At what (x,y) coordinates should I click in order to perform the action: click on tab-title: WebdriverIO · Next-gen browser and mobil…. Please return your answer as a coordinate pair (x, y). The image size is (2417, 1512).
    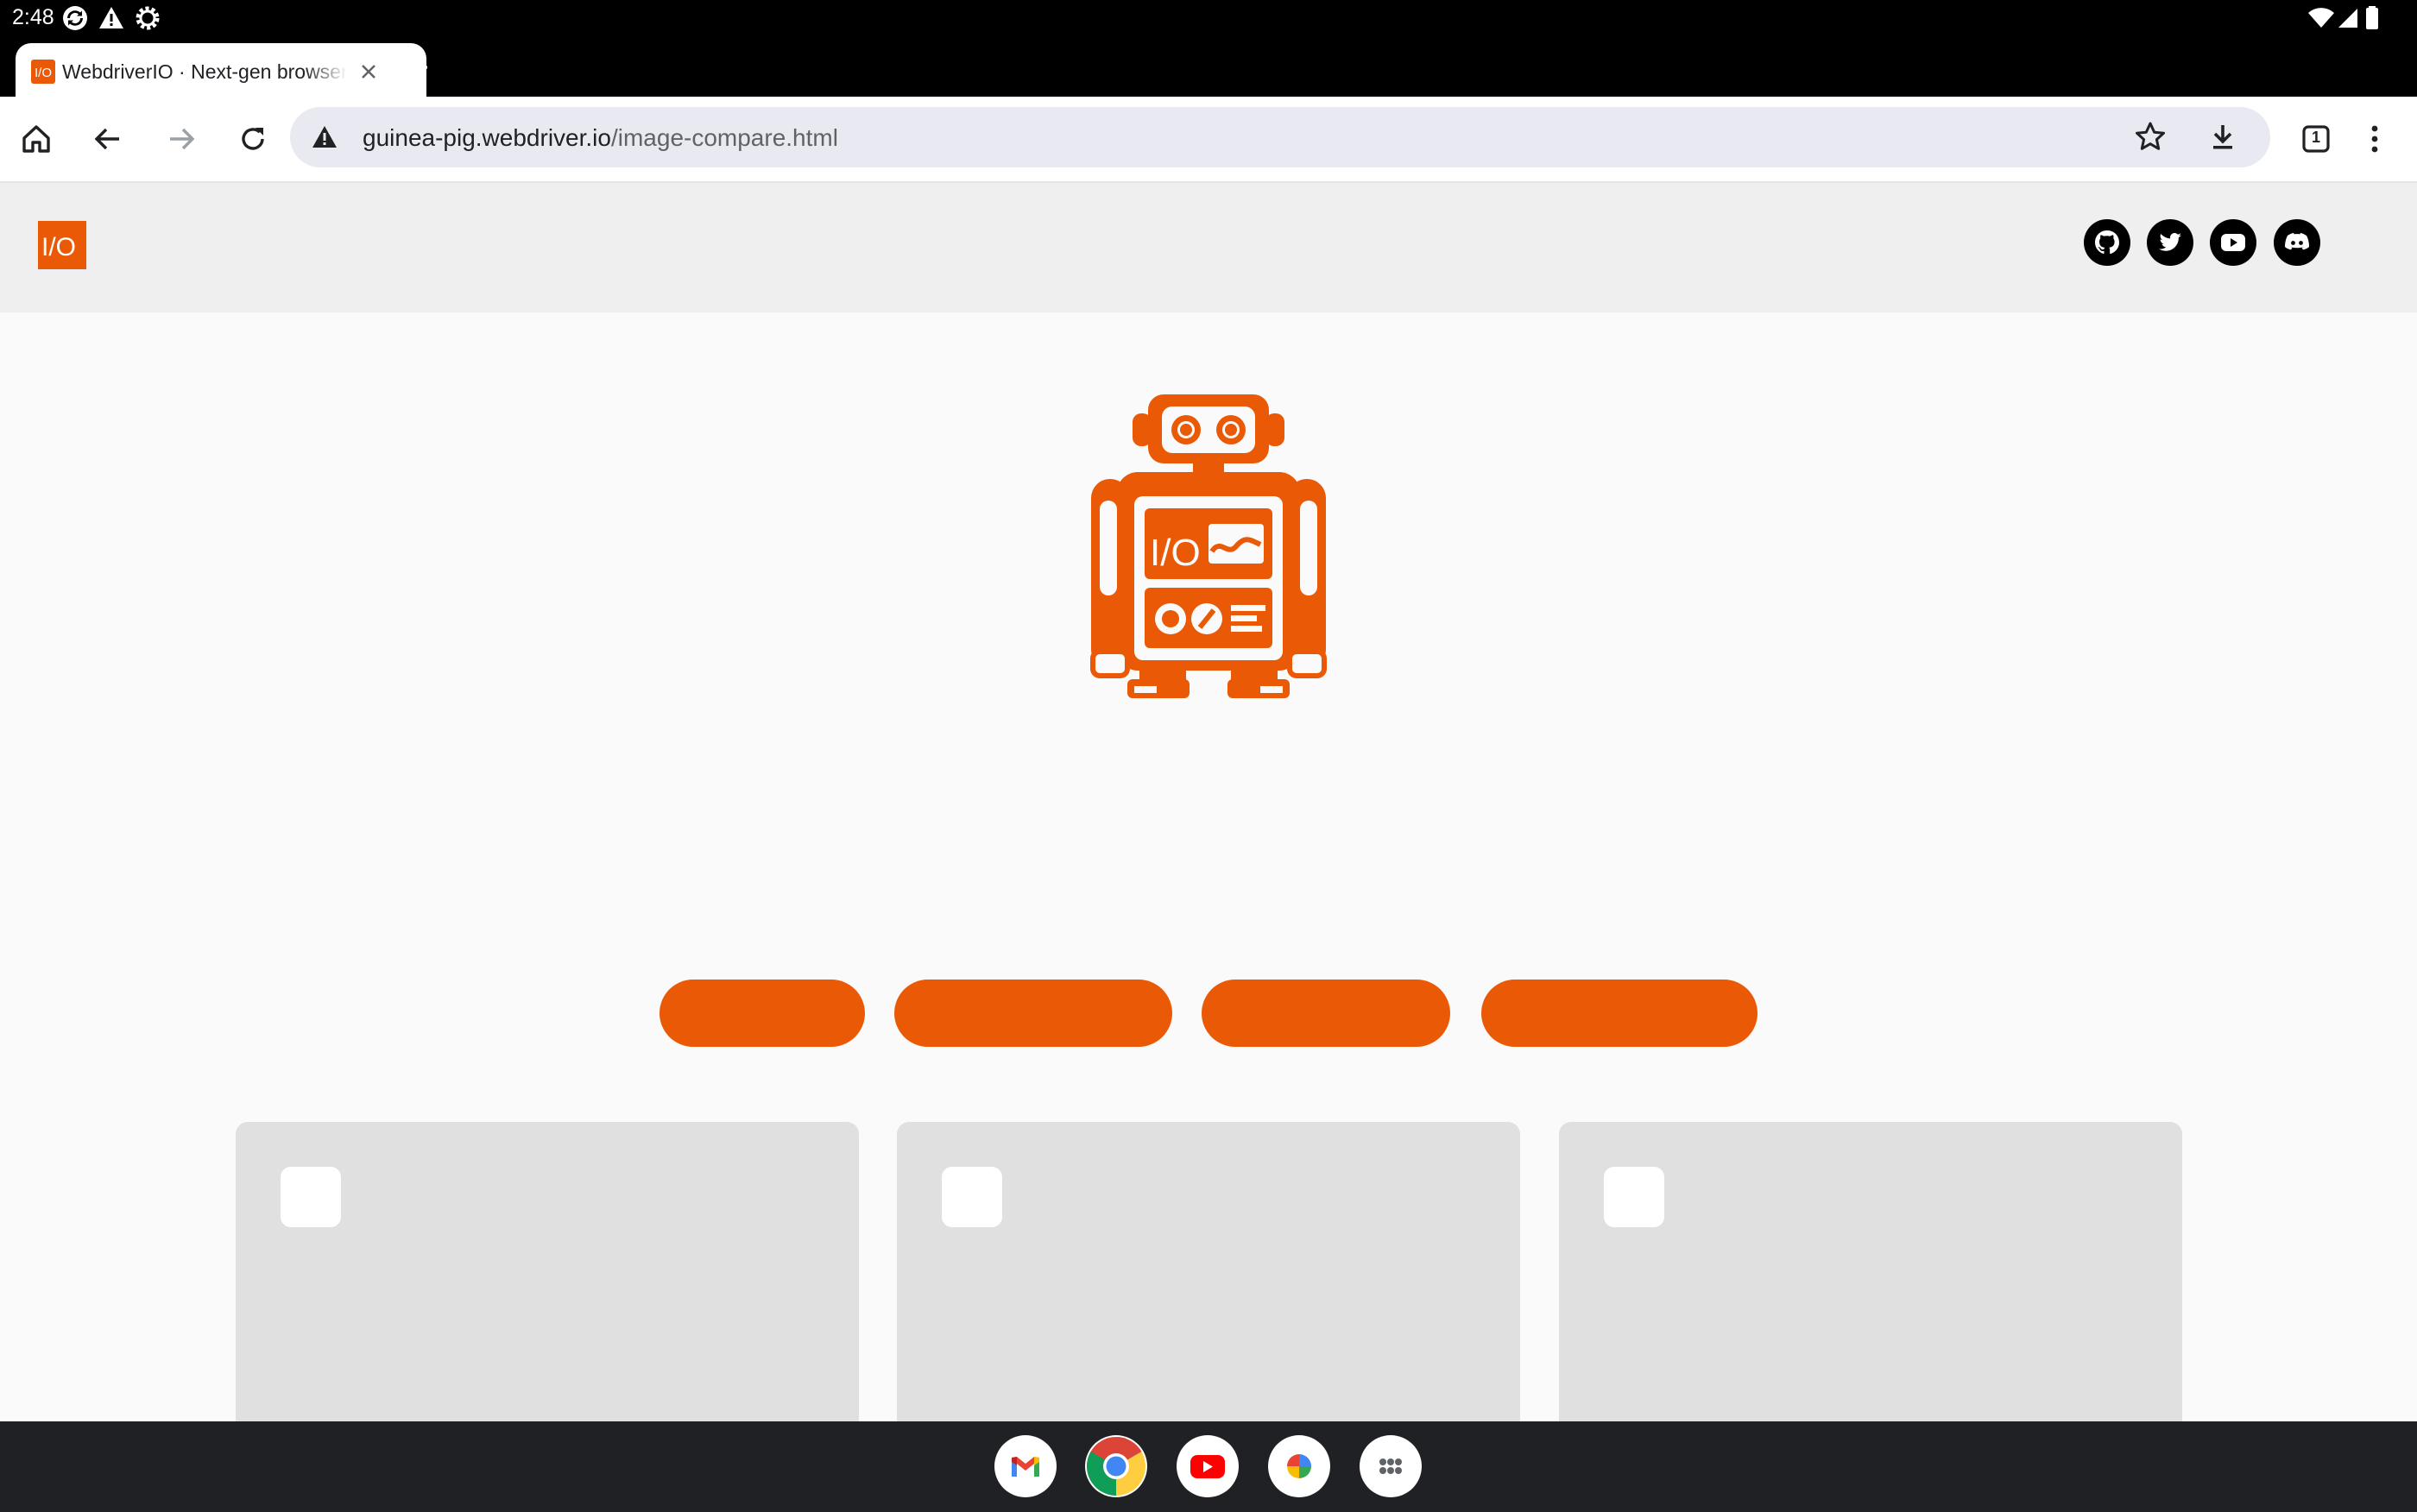
    Looking at the image, I should click on (204, 71).